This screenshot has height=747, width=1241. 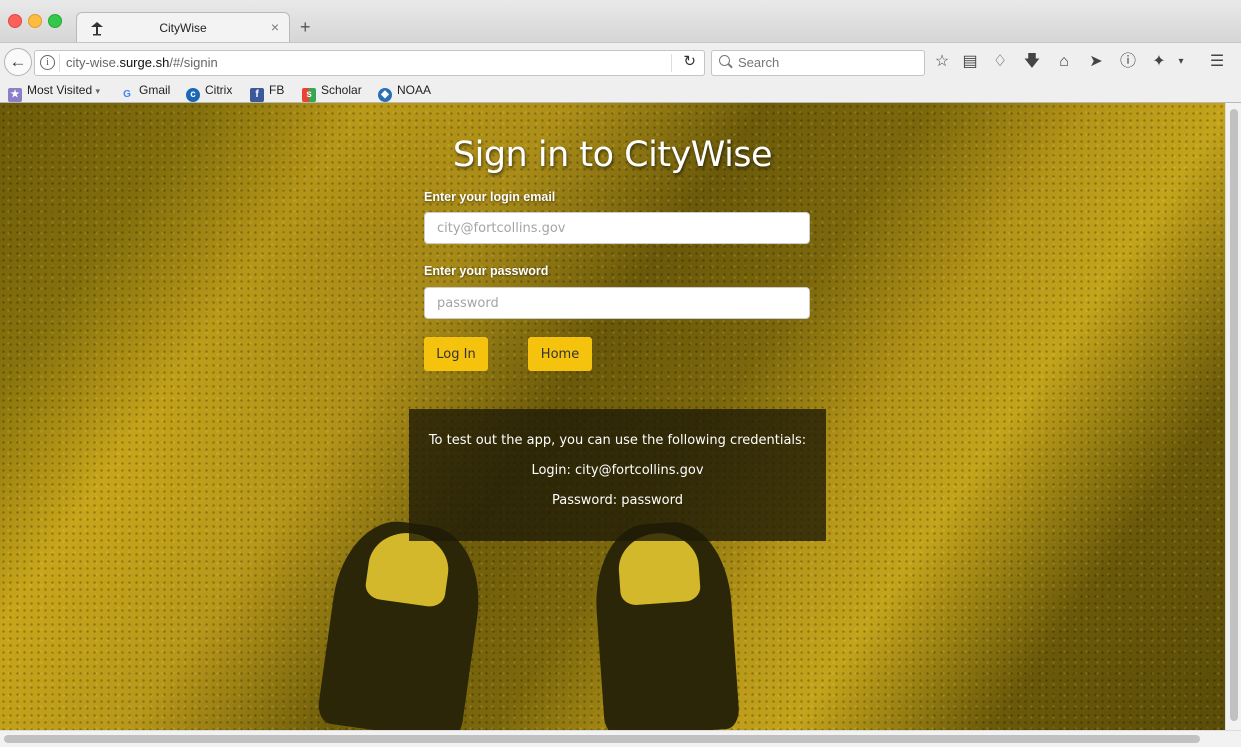 What do you see at coordinates (828, 62) in the screenshot?
I see `search-input` at bounding box center [828, 62].